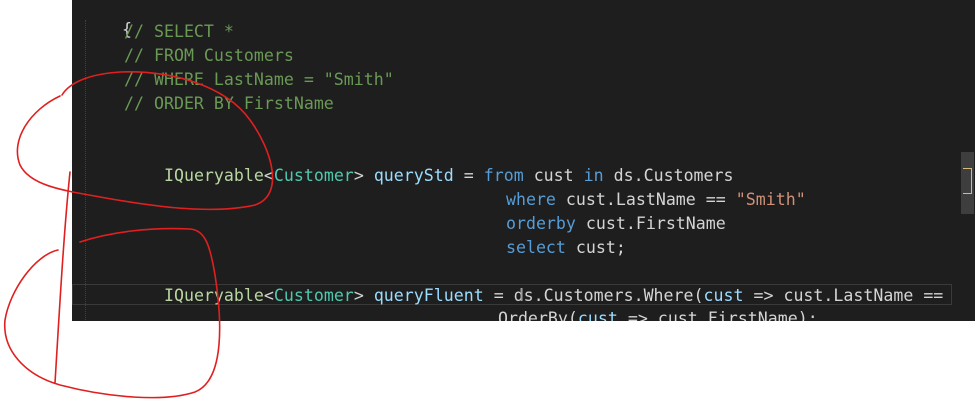  I want to click on ibeam-cursor-icon: I, so click(522, 295).